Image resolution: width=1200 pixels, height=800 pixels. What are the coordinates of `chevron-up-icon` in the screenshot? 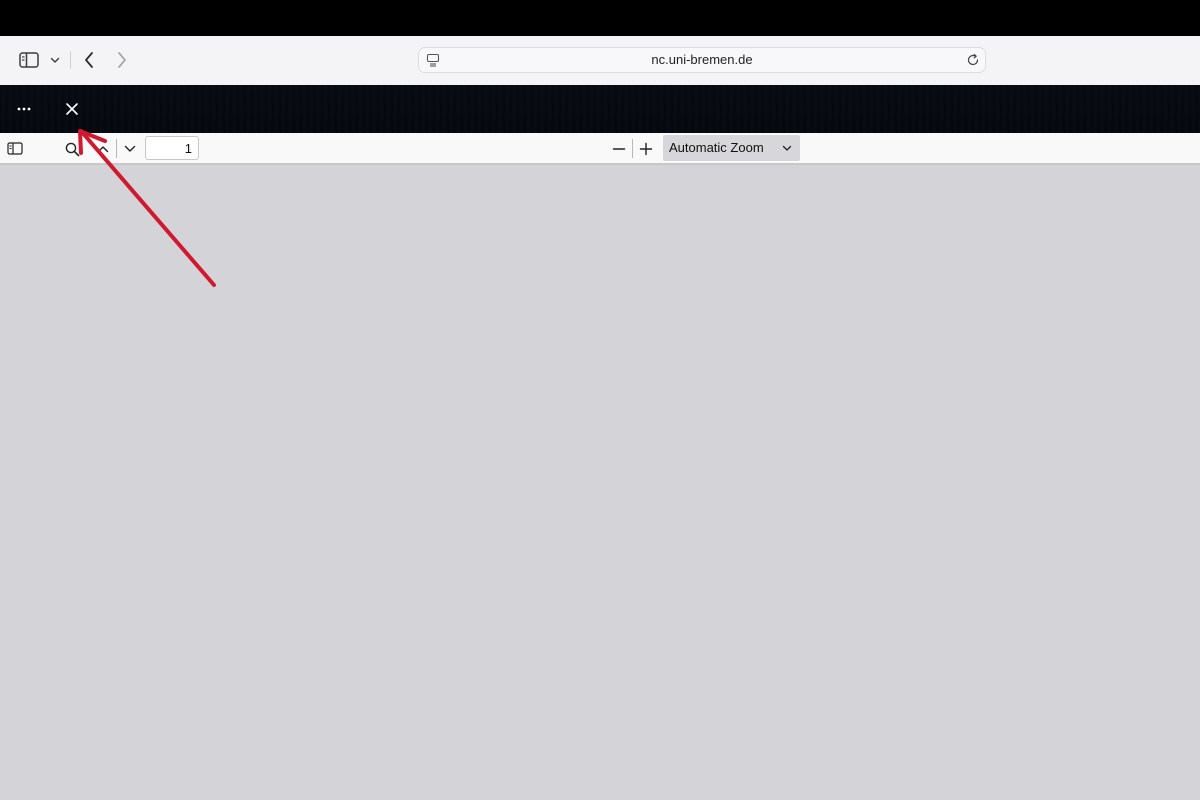 It's located at (103, 149).